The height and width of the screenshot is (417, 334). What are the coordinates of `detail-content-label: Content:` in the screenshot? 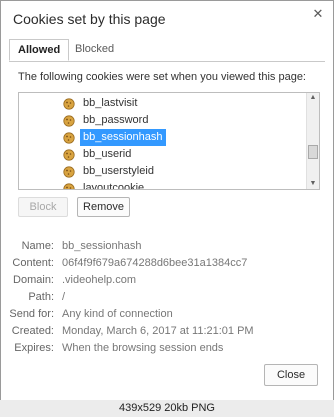 It's located at (33, 263).